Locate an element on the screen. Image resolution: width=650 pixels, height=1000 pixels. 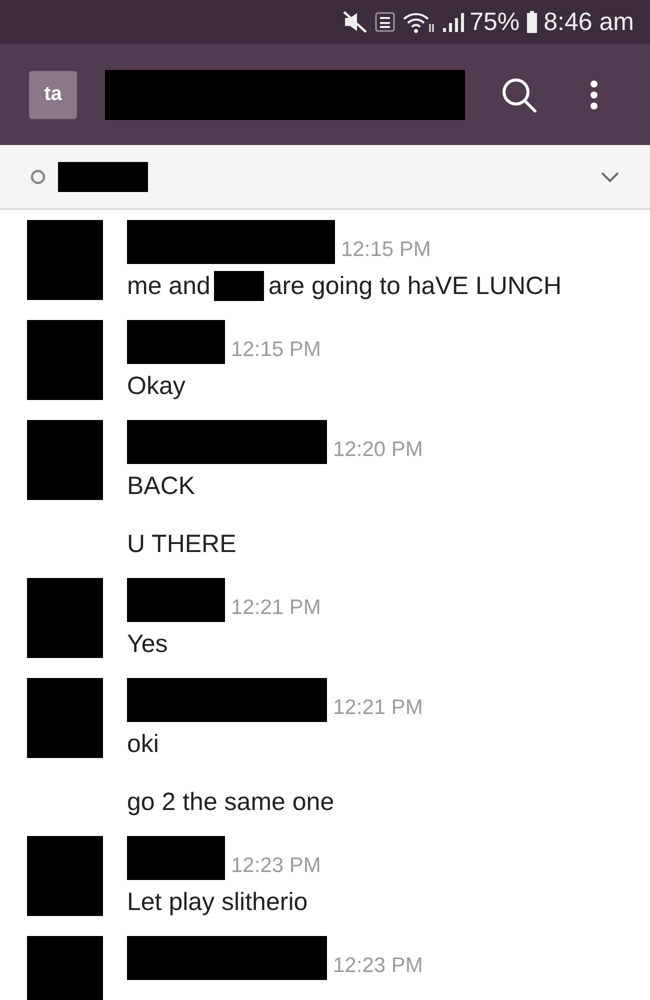
wifi-icon is located at coordinates (419, 22).